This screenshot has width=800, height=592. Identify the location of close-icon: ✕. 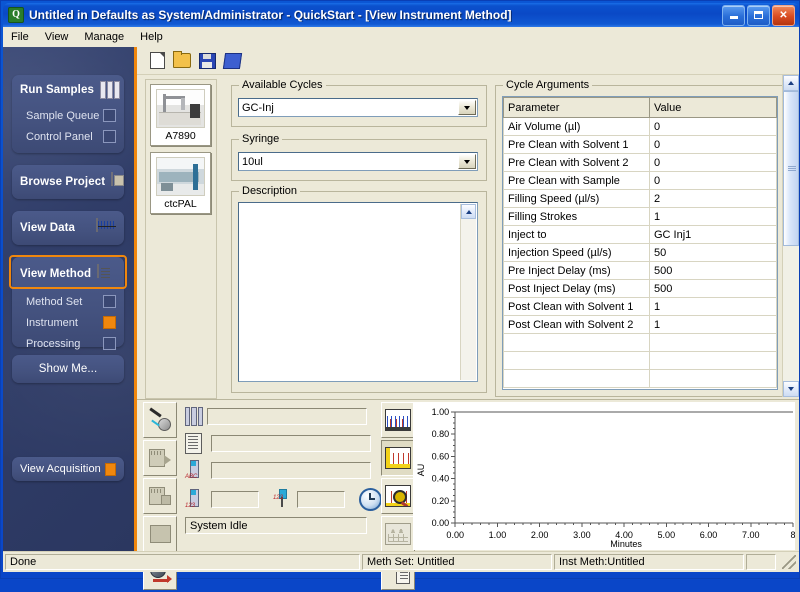
(783, 15).